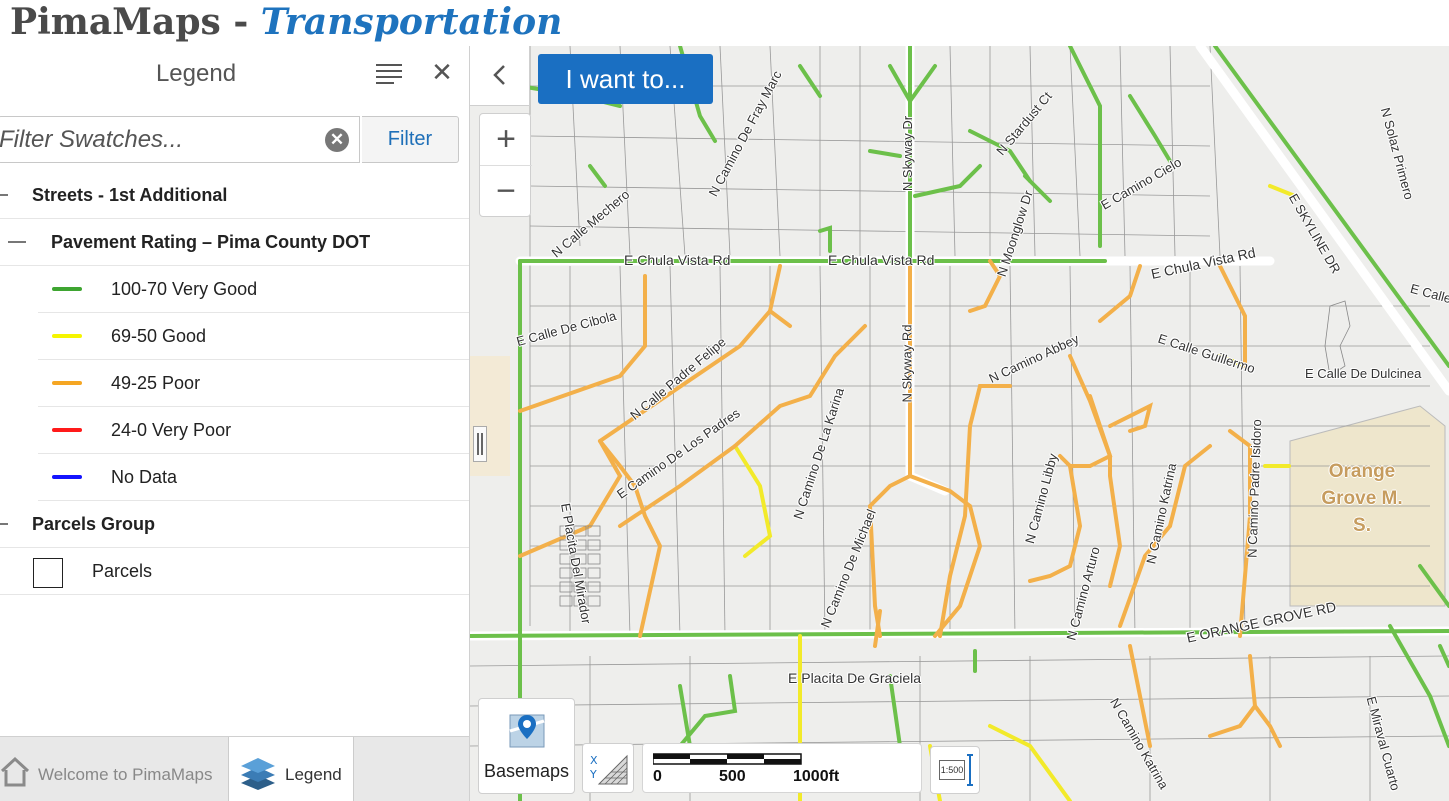  What do you see at coordinates (67, 336) in the screenshot?
I see `swatch-good` at bounding box center [67, 336].